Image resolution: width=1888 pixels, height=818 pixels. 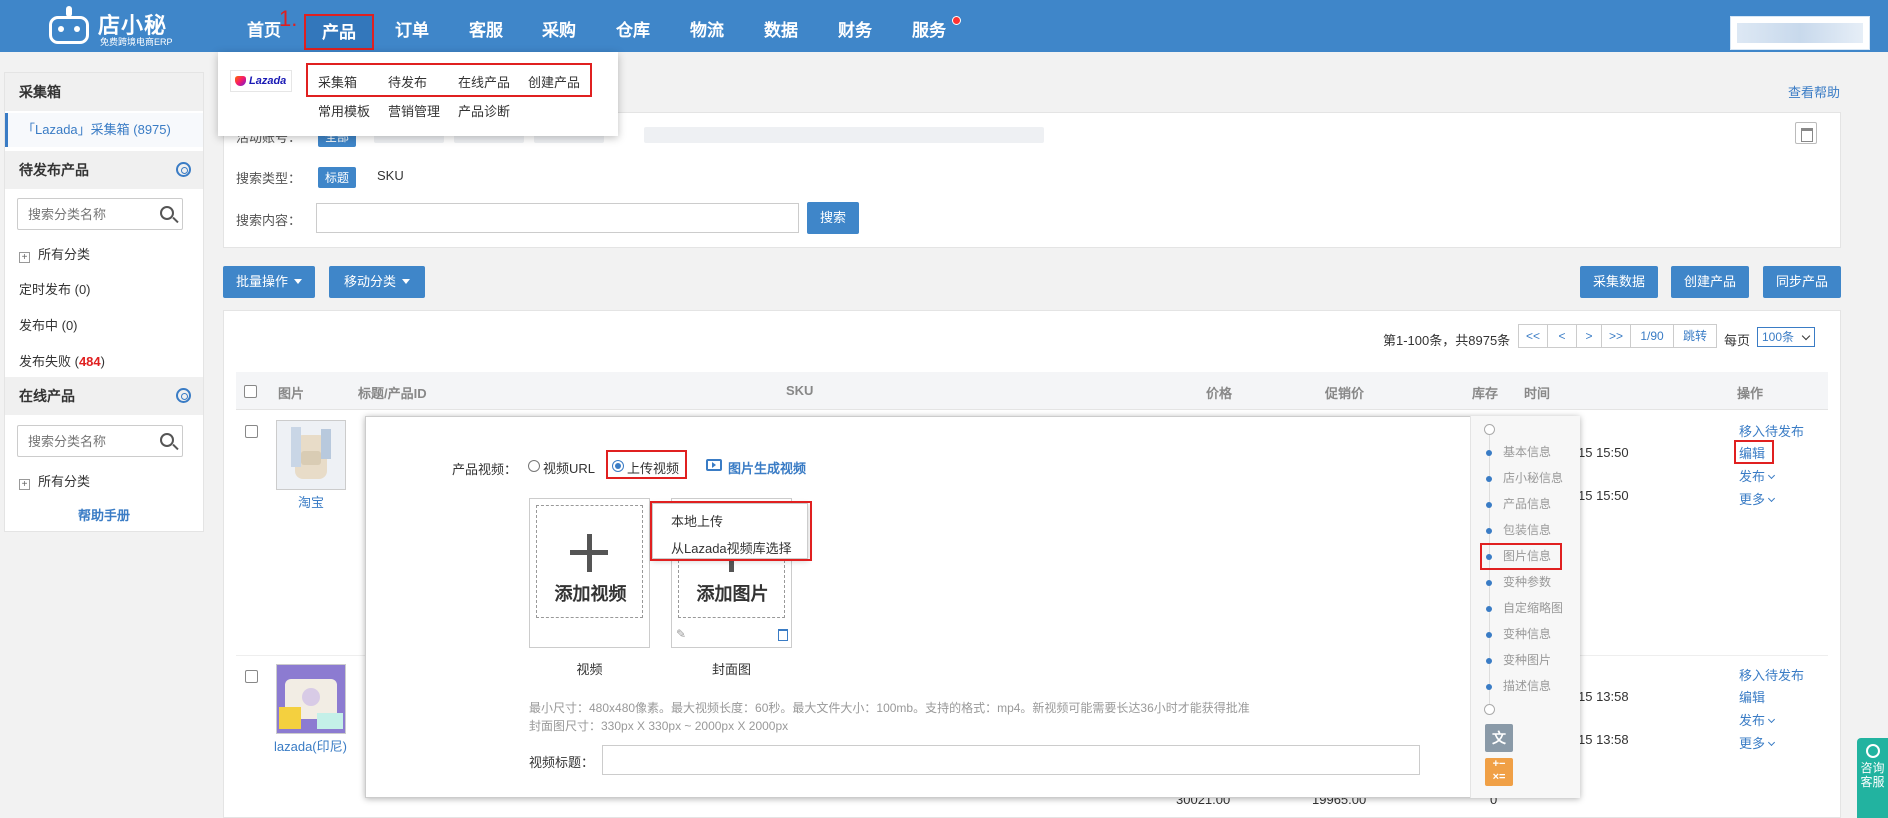 What do you see at coordinates (589, 561) in the screenshot?
I see `add-video-dropzone: 添加视频` at bounding box center [589, 561].